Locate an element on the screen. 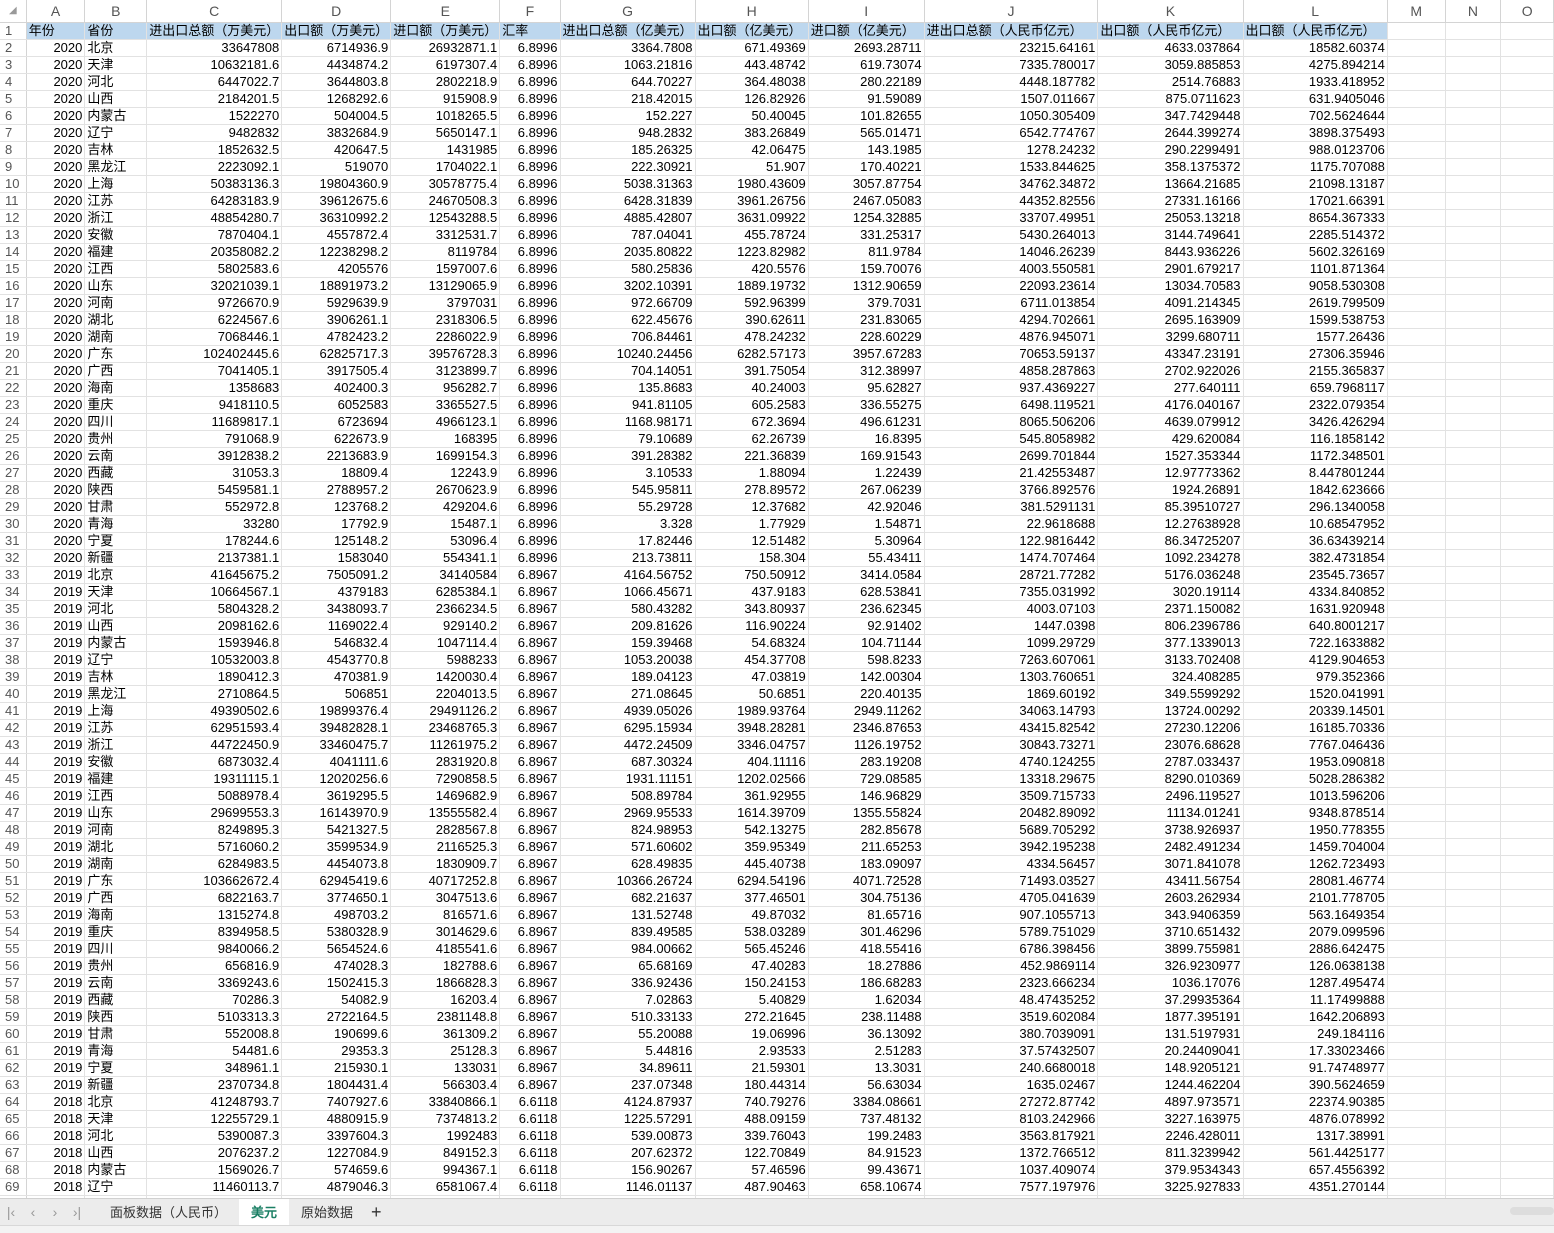 The height and width of the screenshot is (1233, 1554). cell: 2019 is located at coordinates (56, 711).